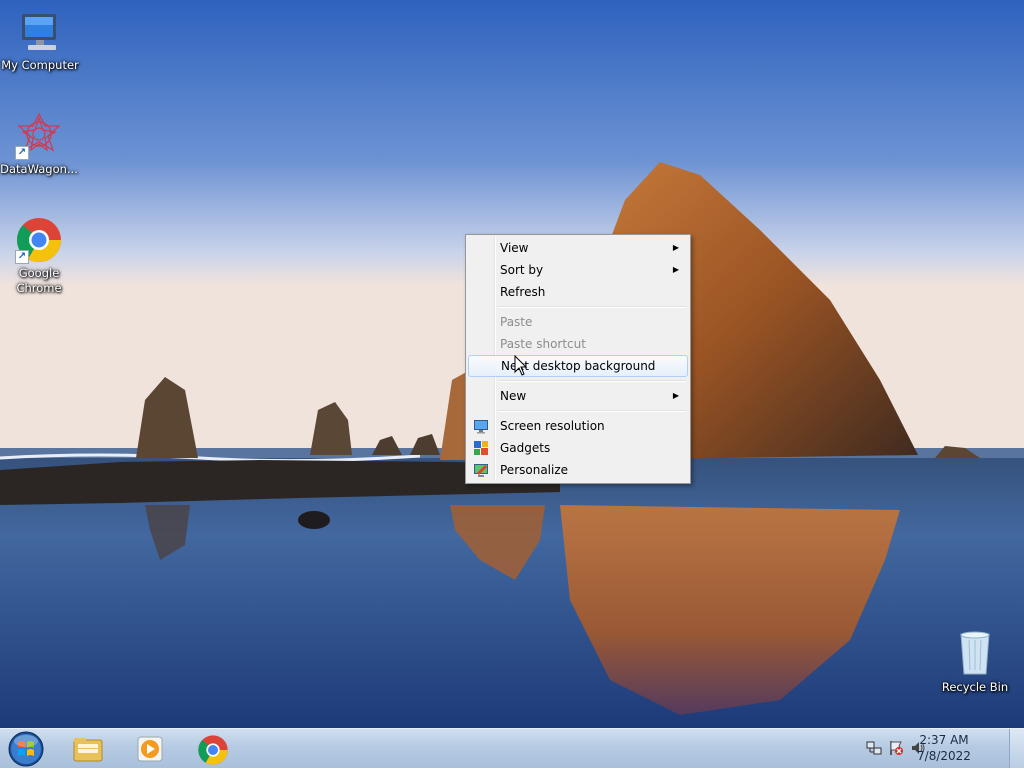 The height and width of the screenshot is (772, 1024). I want to click on recycle-bin-icon, so click(975, 654).